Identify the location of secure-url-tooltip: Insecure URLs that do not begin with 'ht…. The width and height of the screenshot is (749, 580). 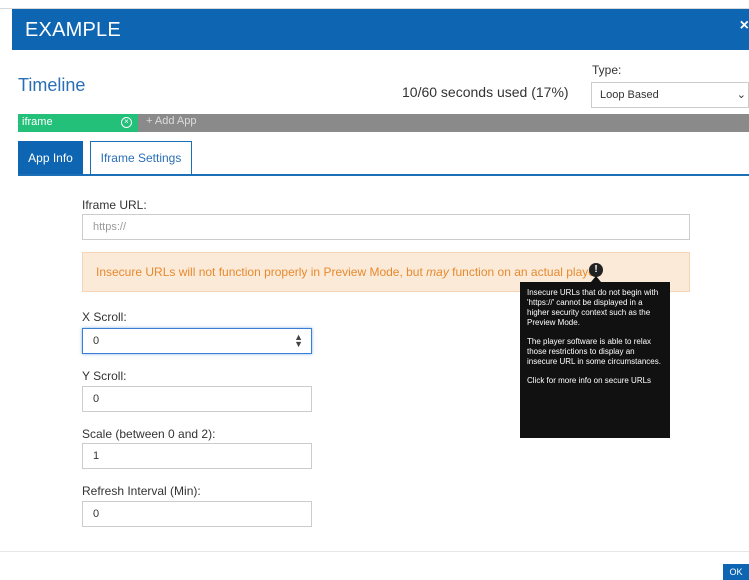
(595, 360).